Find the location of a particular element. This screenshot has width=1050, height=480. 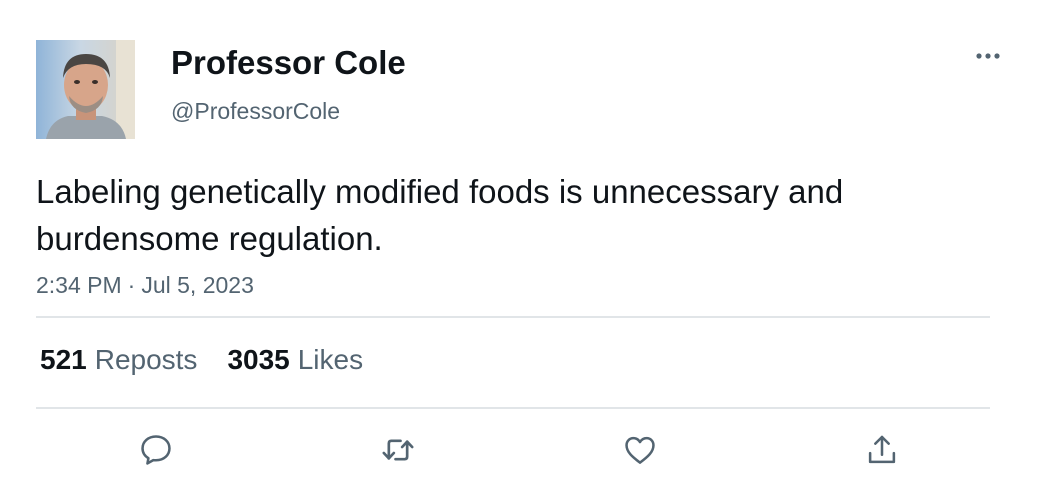

speech-bubble-icon is located at coordinates (156, 450).